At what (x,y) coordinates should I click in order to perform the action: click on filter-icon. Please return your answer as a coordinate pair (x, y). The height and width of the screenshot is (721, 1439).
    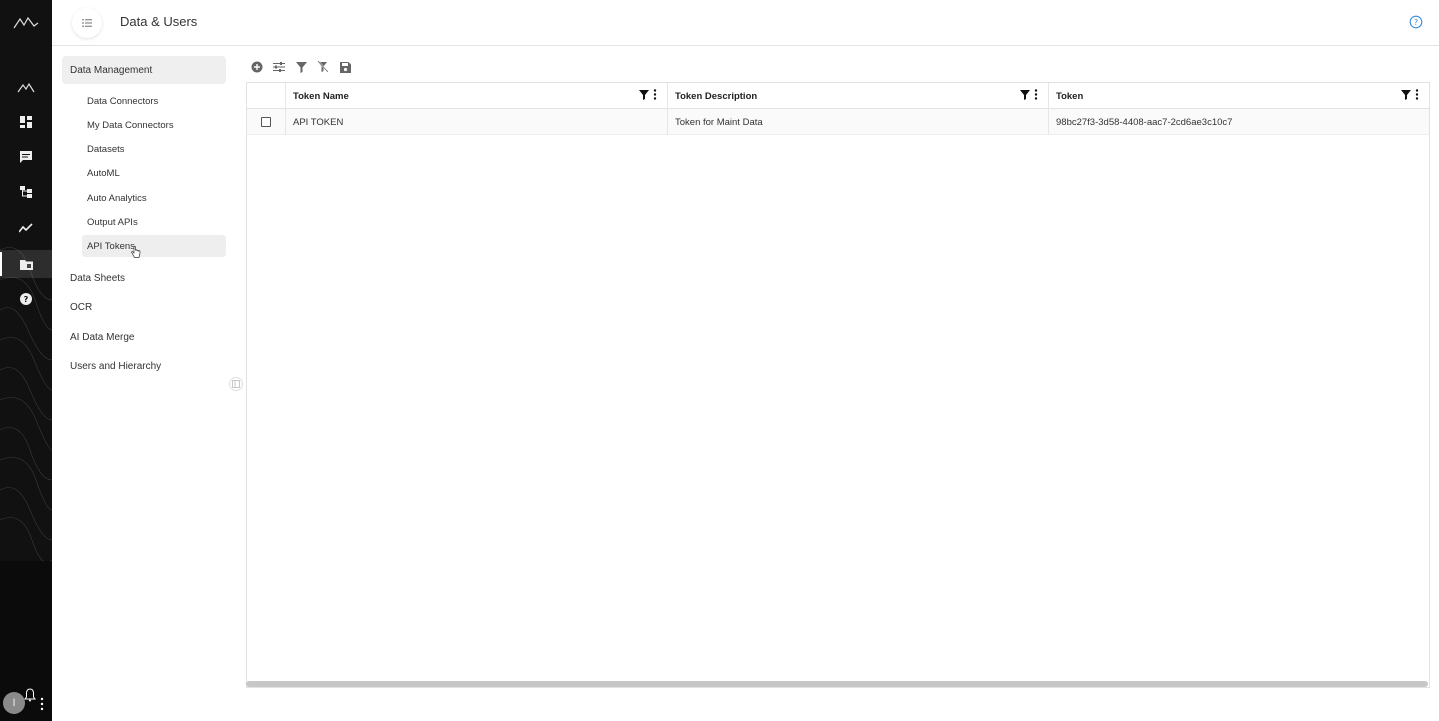
    Looking at the image, I should click on (301, 67).